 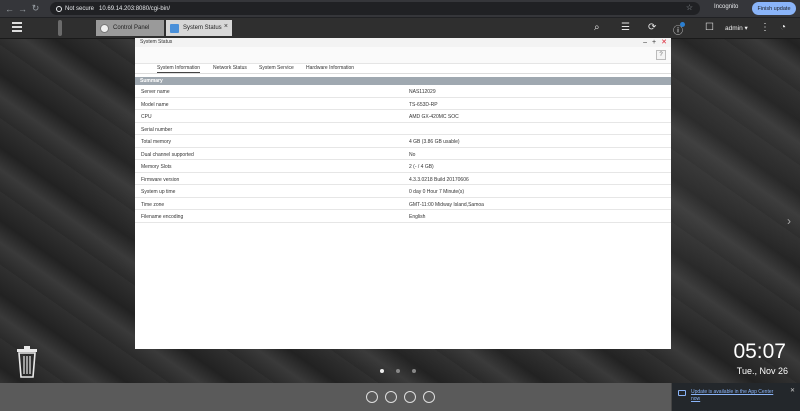 I want to click on window-titlebar: System Status – + ✕, so click(x=403, y=42).